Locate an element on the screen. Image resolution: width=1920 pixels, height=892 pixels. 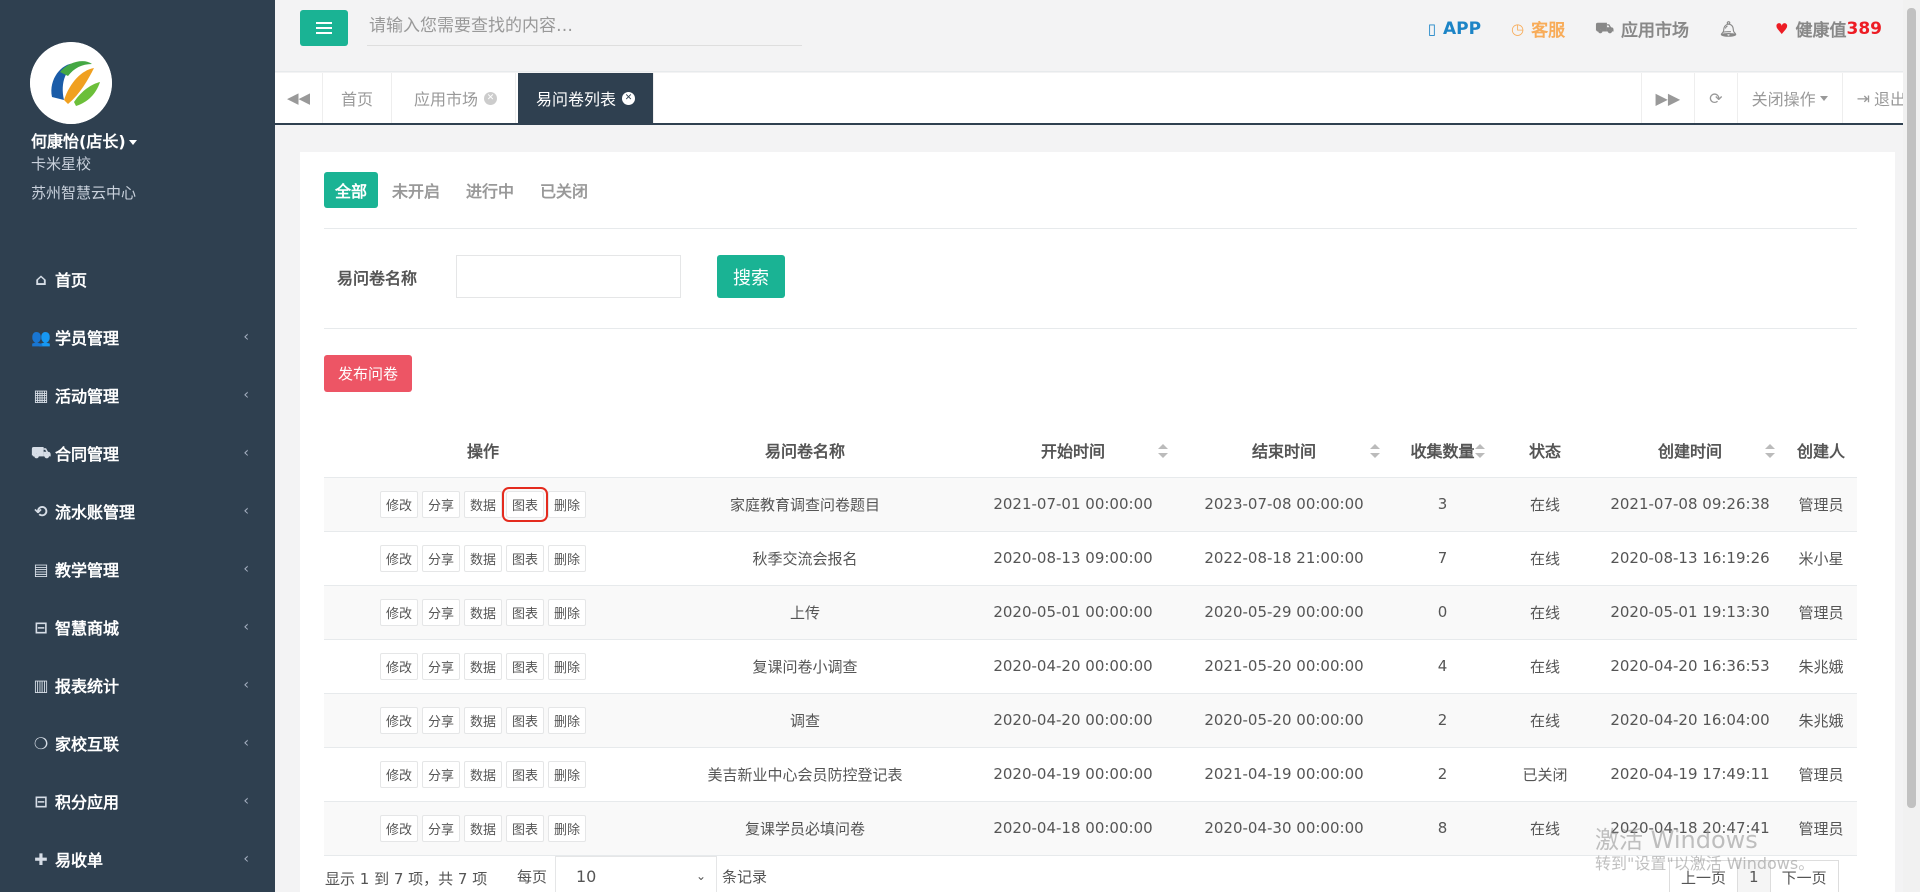
filter-in-progress: 进行中 is located at coordinates (490, 190).